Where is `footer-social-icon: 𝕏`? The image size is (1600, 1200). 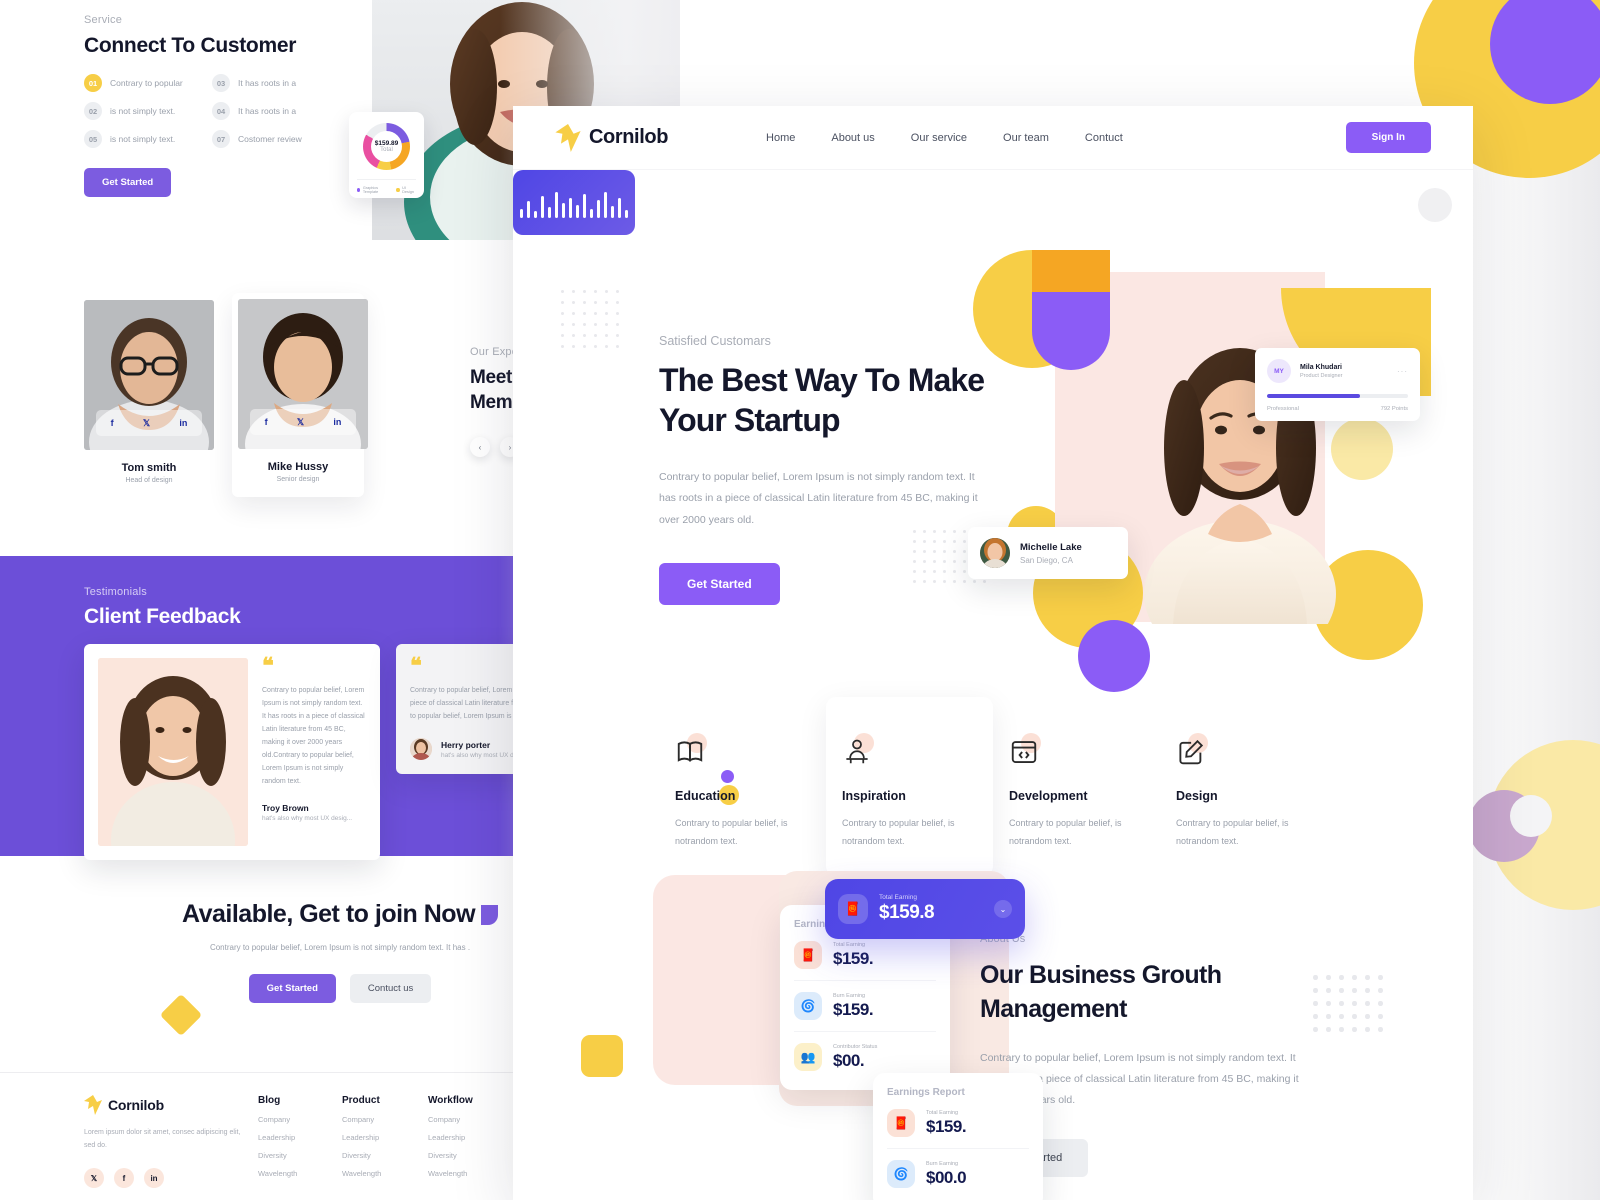 footer-social-icon: 𝕏 is located at coordinates (94, 1178).